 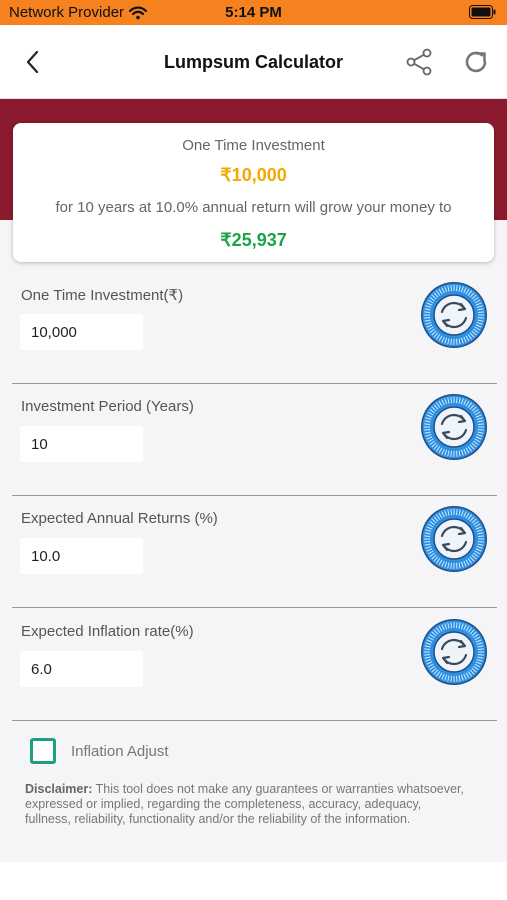 I want to click on field-investment-period: Investment Period (Years), so click(x=253, y=440).